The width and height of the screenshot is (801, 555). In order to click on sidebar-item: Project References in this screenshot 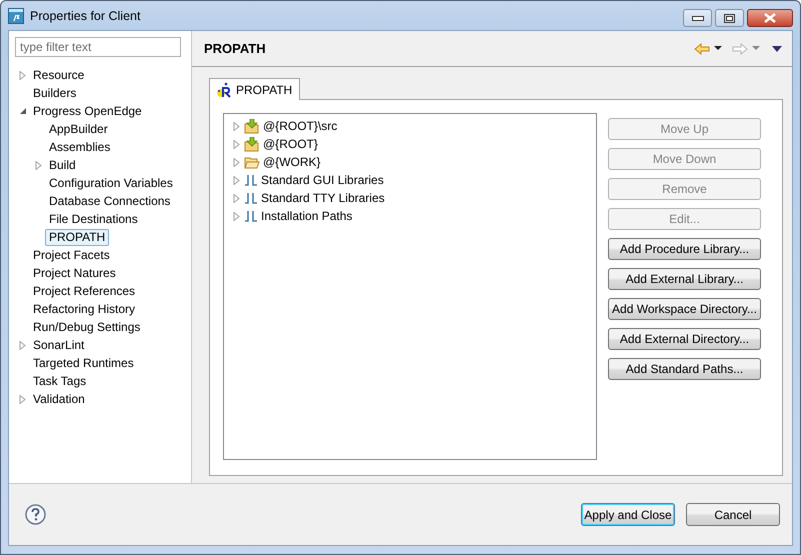, I will do `click(84, 291)`.